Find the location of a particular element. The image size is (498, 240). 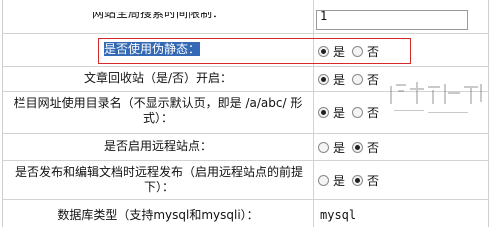

remote-site-yes-option: 是 is located at coordinates (331, 147).